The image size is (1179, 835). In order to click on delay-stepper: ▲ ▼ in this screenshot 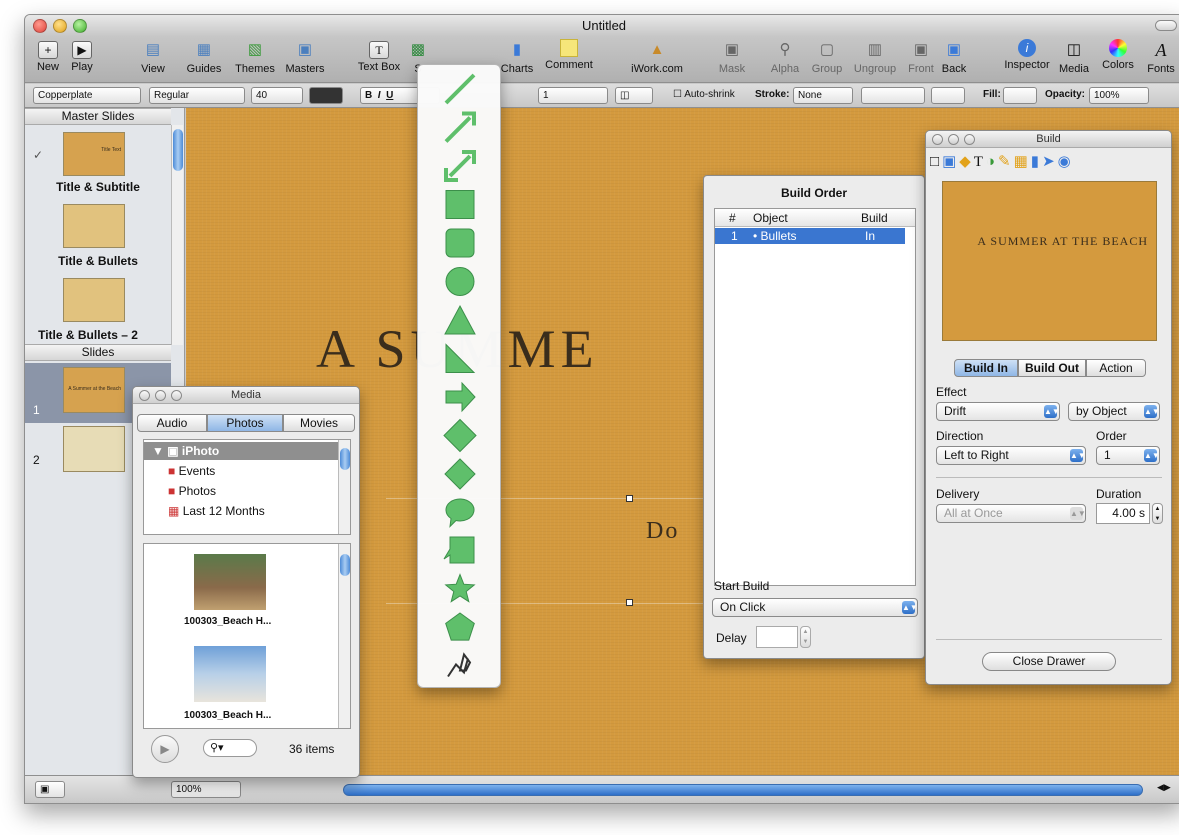, I will do `click(805, 637)`.